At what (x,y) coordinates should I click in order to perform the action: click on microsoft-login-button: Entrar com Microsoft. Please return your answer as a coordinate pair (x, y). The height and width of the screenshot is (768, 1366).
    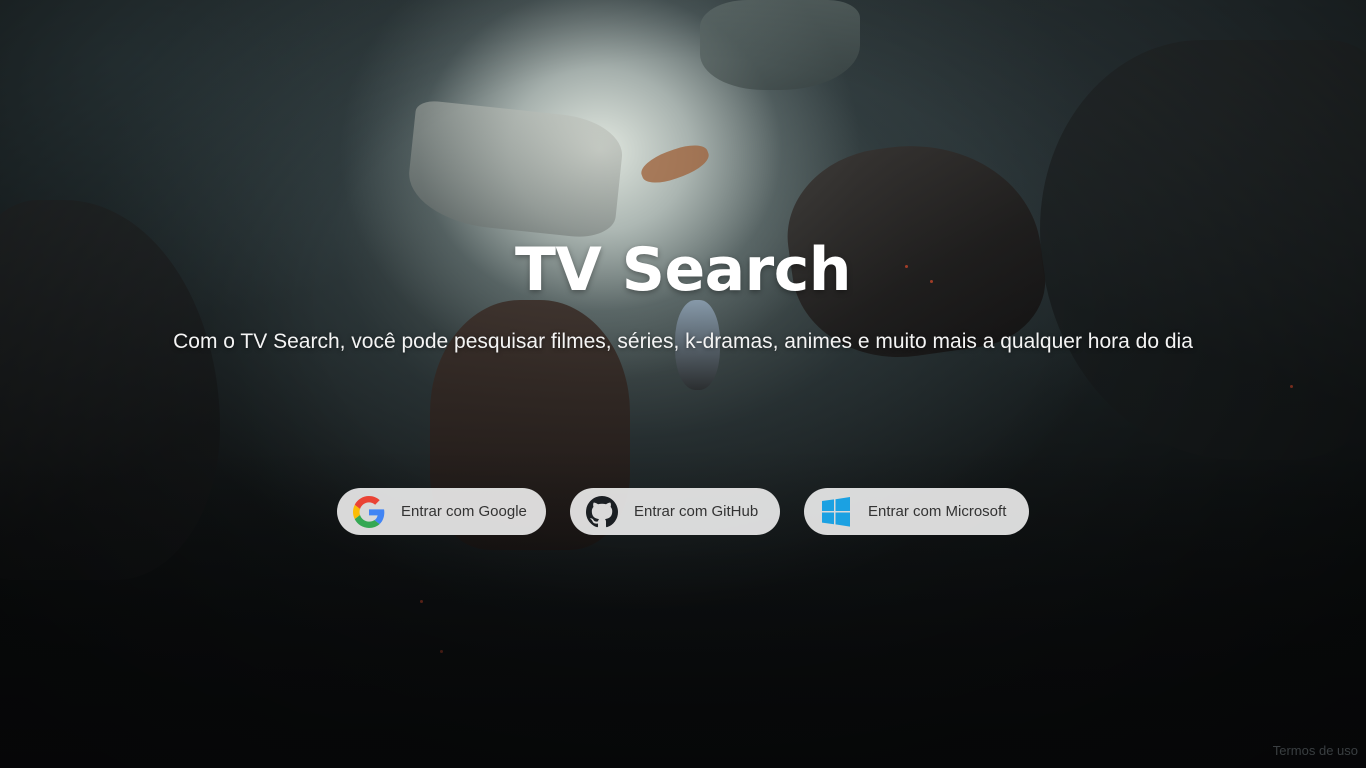
    Looking at the image, I should click on (916, 511).